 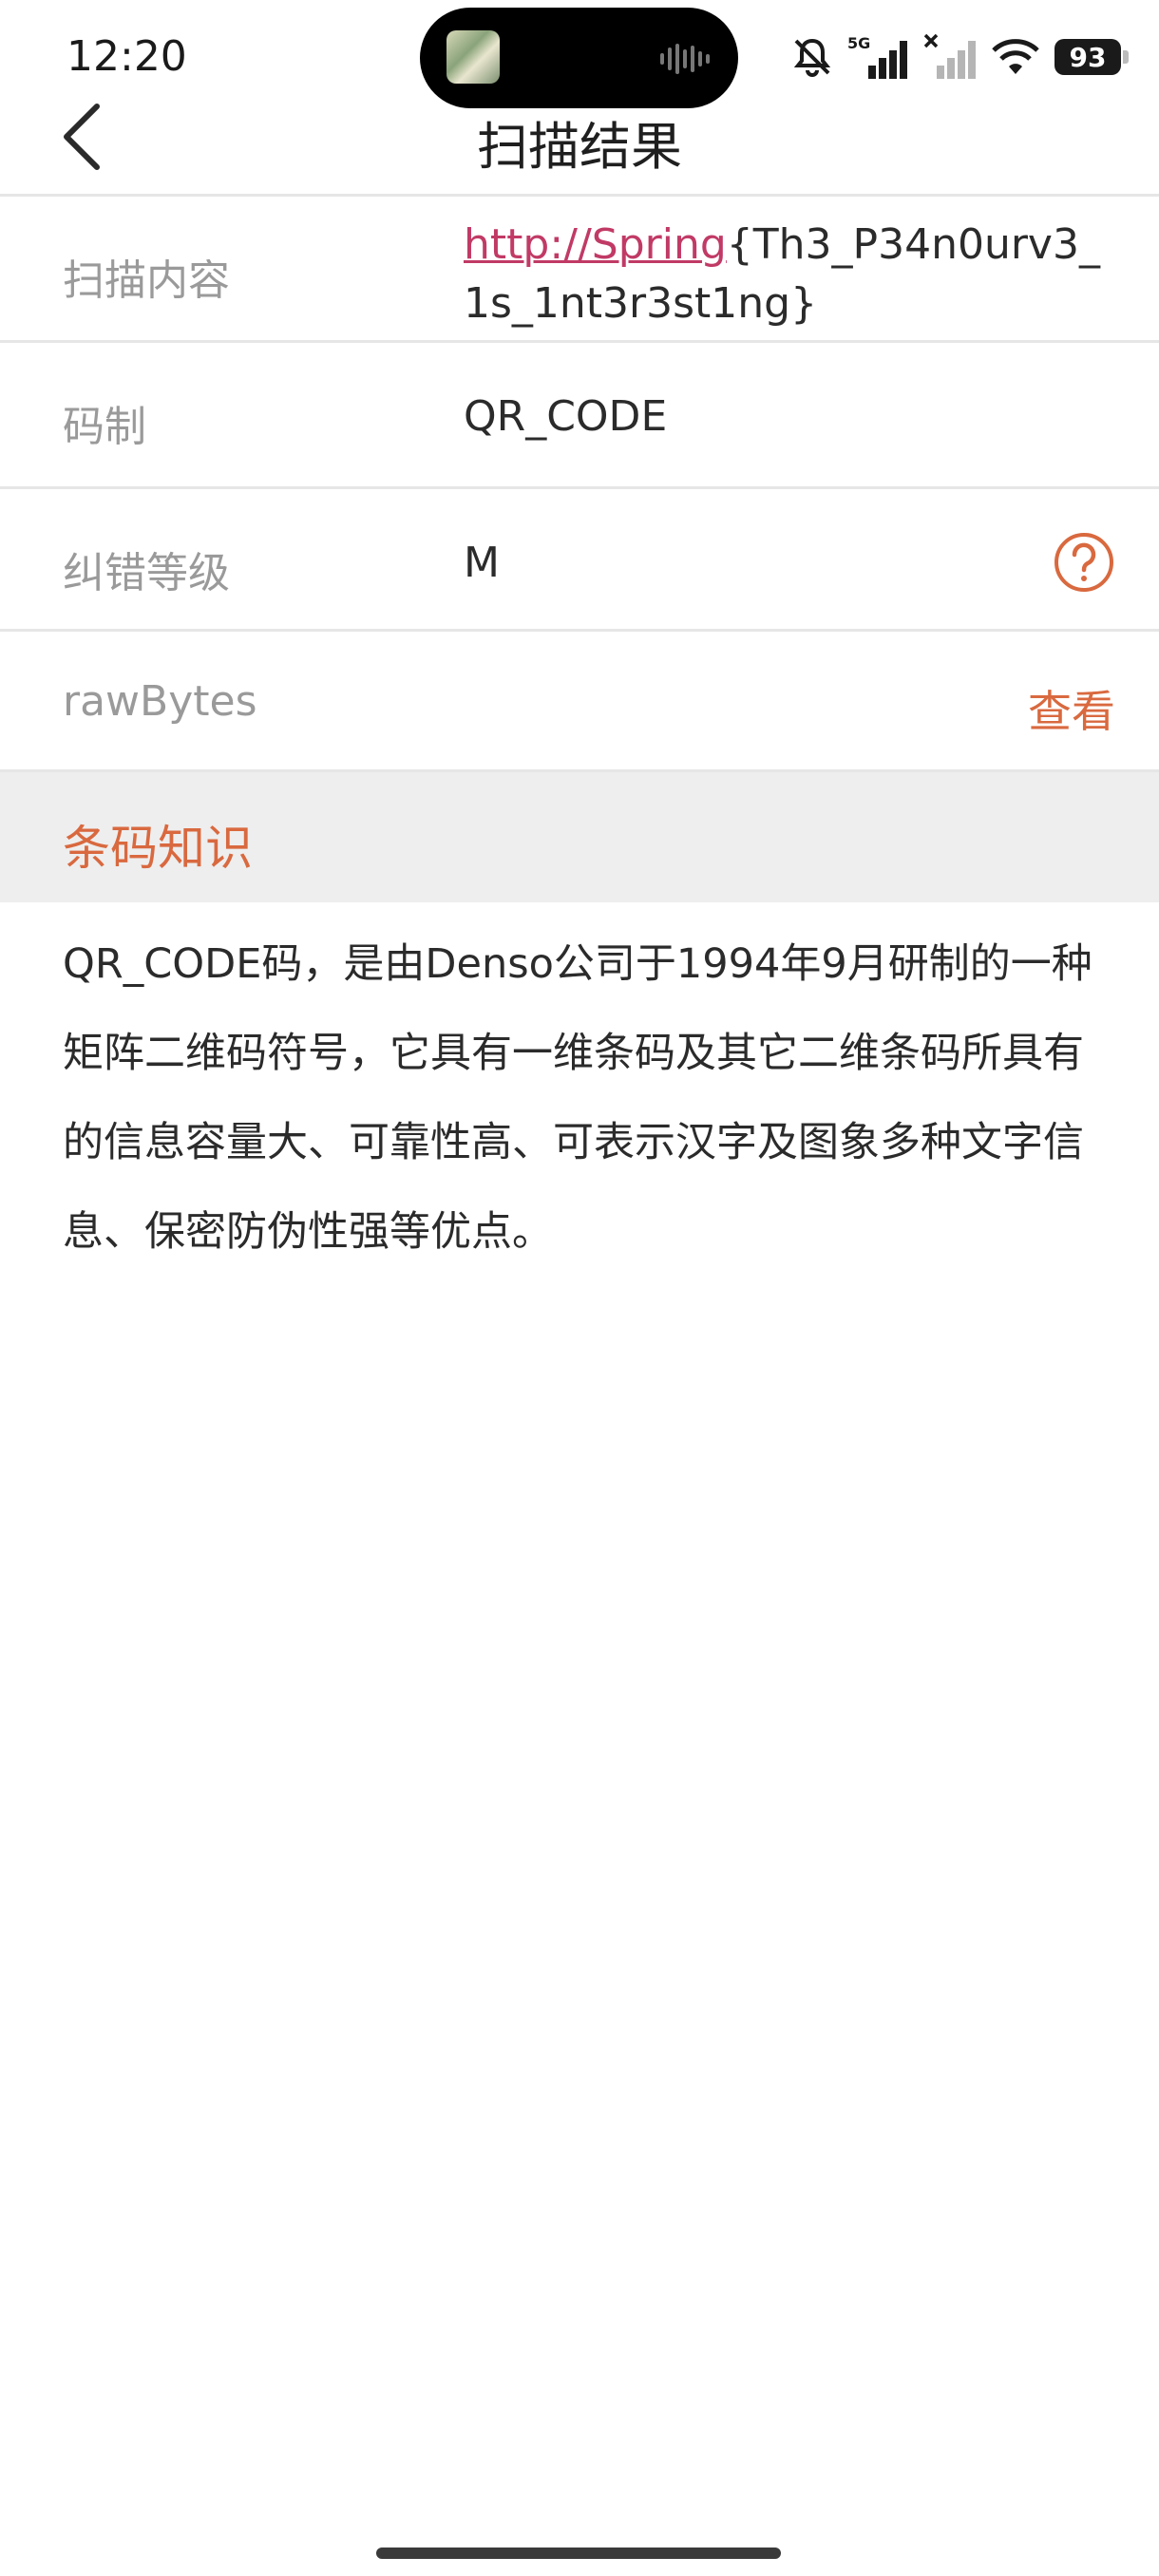 I want to click on page-title: 扫描结果, so click(x=579, y=147).